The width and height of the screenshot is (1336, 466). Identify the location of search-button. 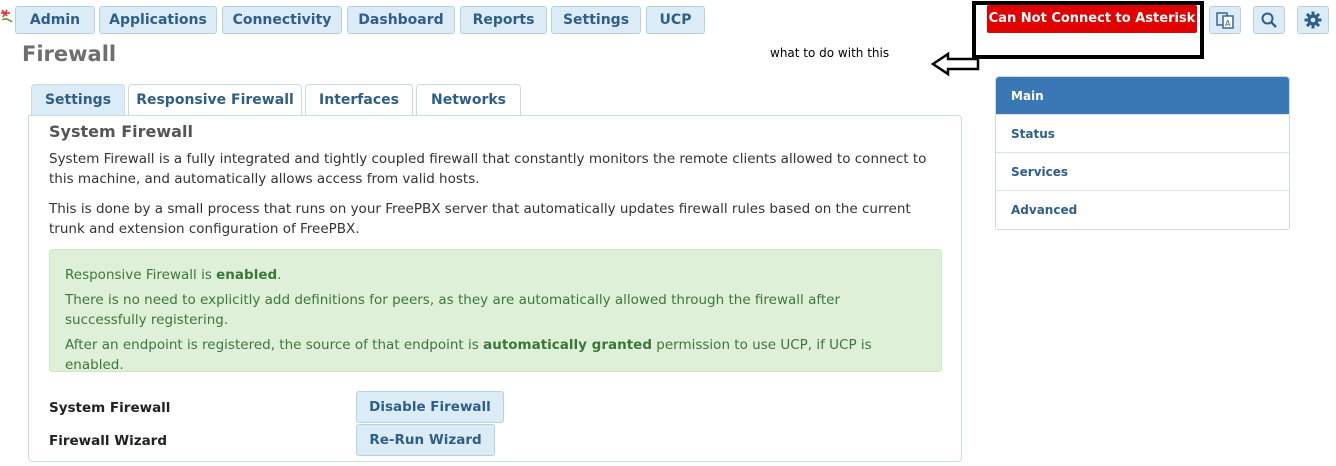
(1269, 20).